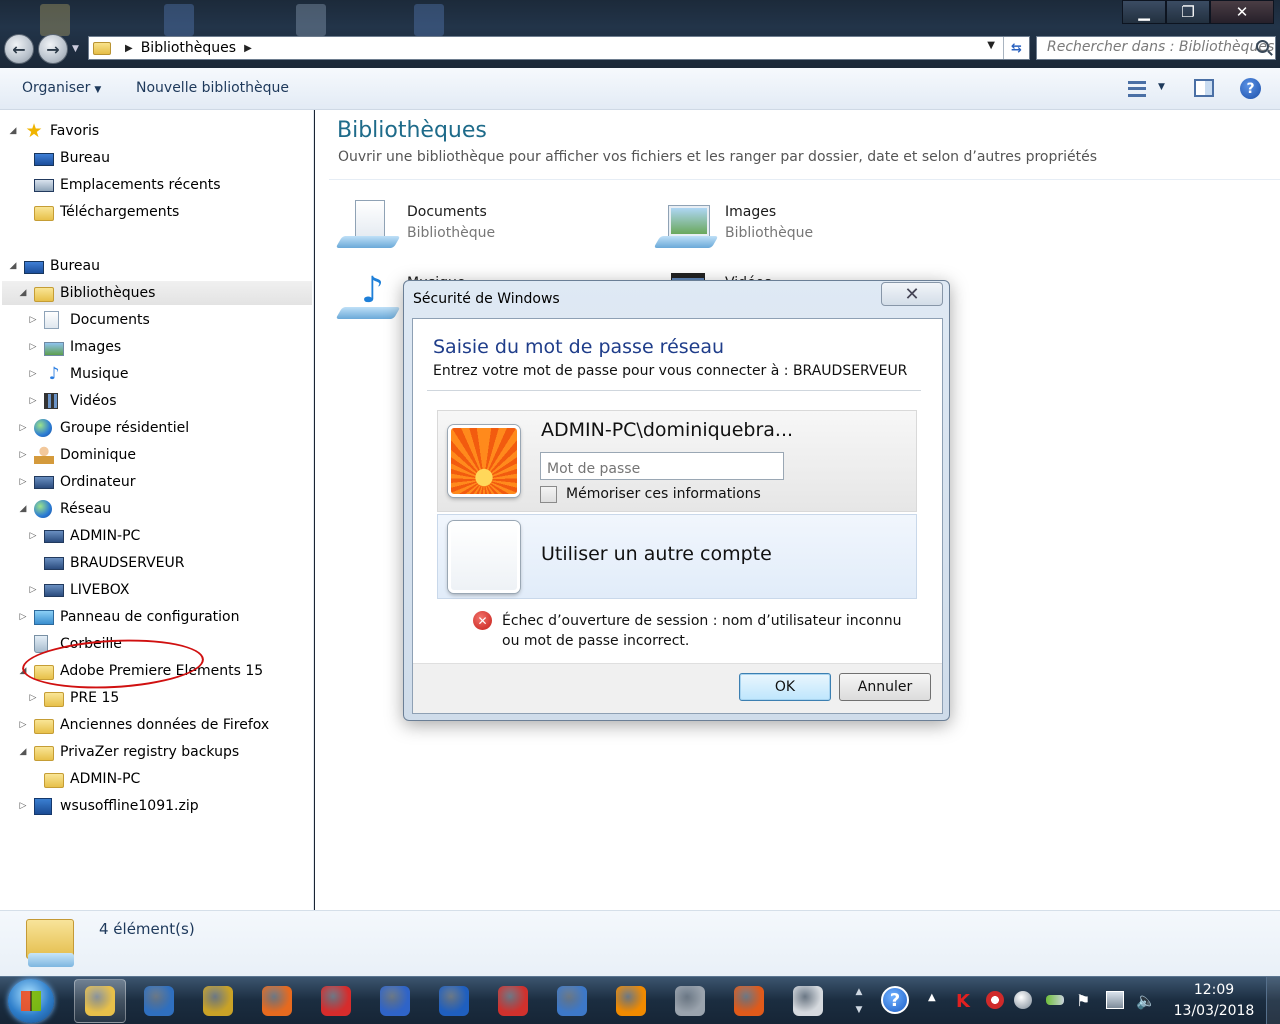  I want to click on help-tray-icon: ?, so click(895, 1000).